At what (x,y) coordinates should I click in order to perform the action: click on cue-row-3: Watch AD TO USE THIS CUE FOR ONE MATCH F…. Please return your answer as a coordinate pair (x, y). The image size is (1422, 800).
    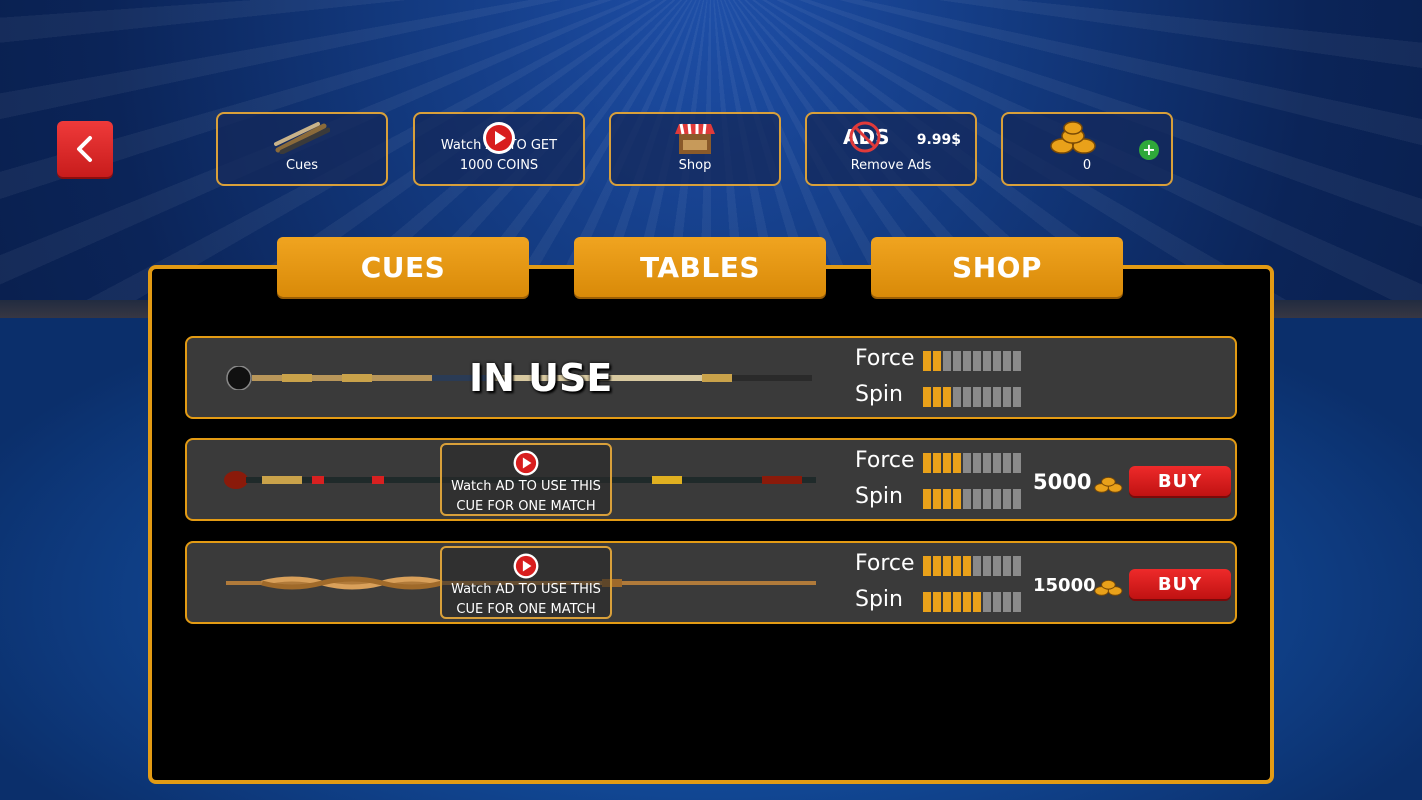
    Looking at the image, I should click on (711, 582).